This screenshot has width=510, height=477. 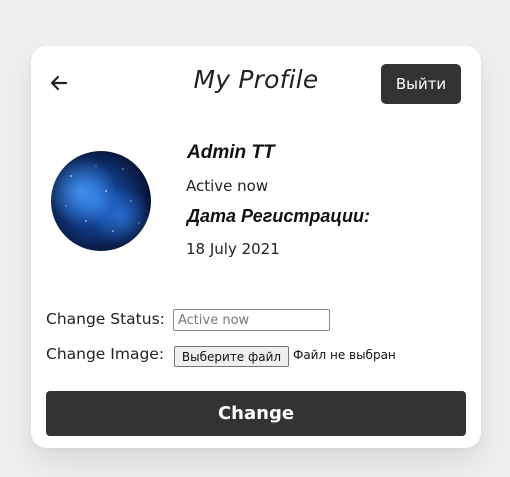 What do you see at coordinates (105, 319) in the screenshot?
I see `change-status-label: Change Status:` at bounding box center [105, 319].